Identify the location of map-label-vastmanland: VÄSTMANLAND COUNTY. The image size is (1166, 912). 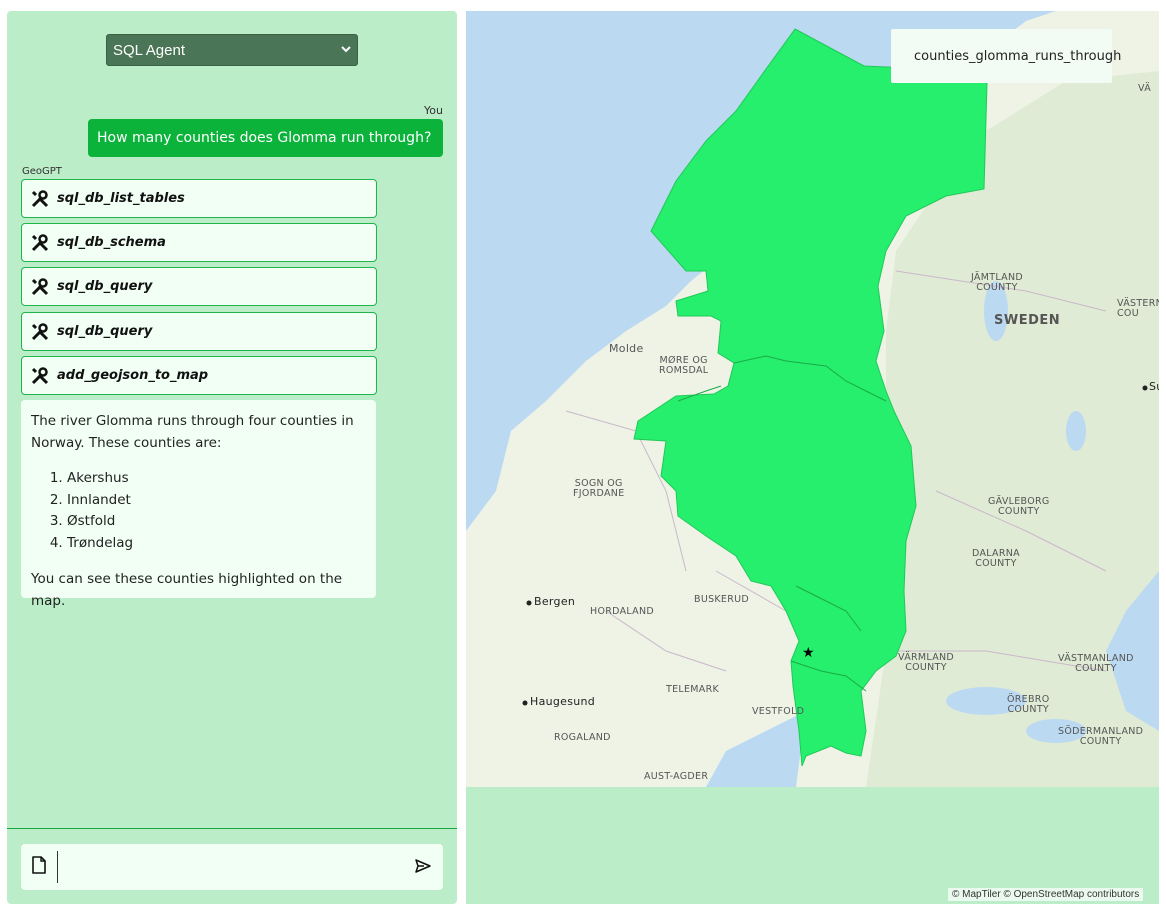
(1096, 663).